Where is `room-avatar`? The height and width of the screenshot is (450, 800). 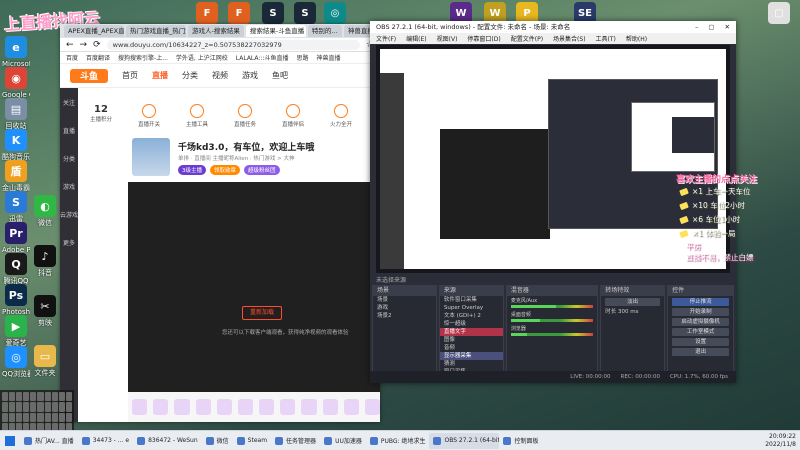
room-avatar is located at coordinates (151, 157).